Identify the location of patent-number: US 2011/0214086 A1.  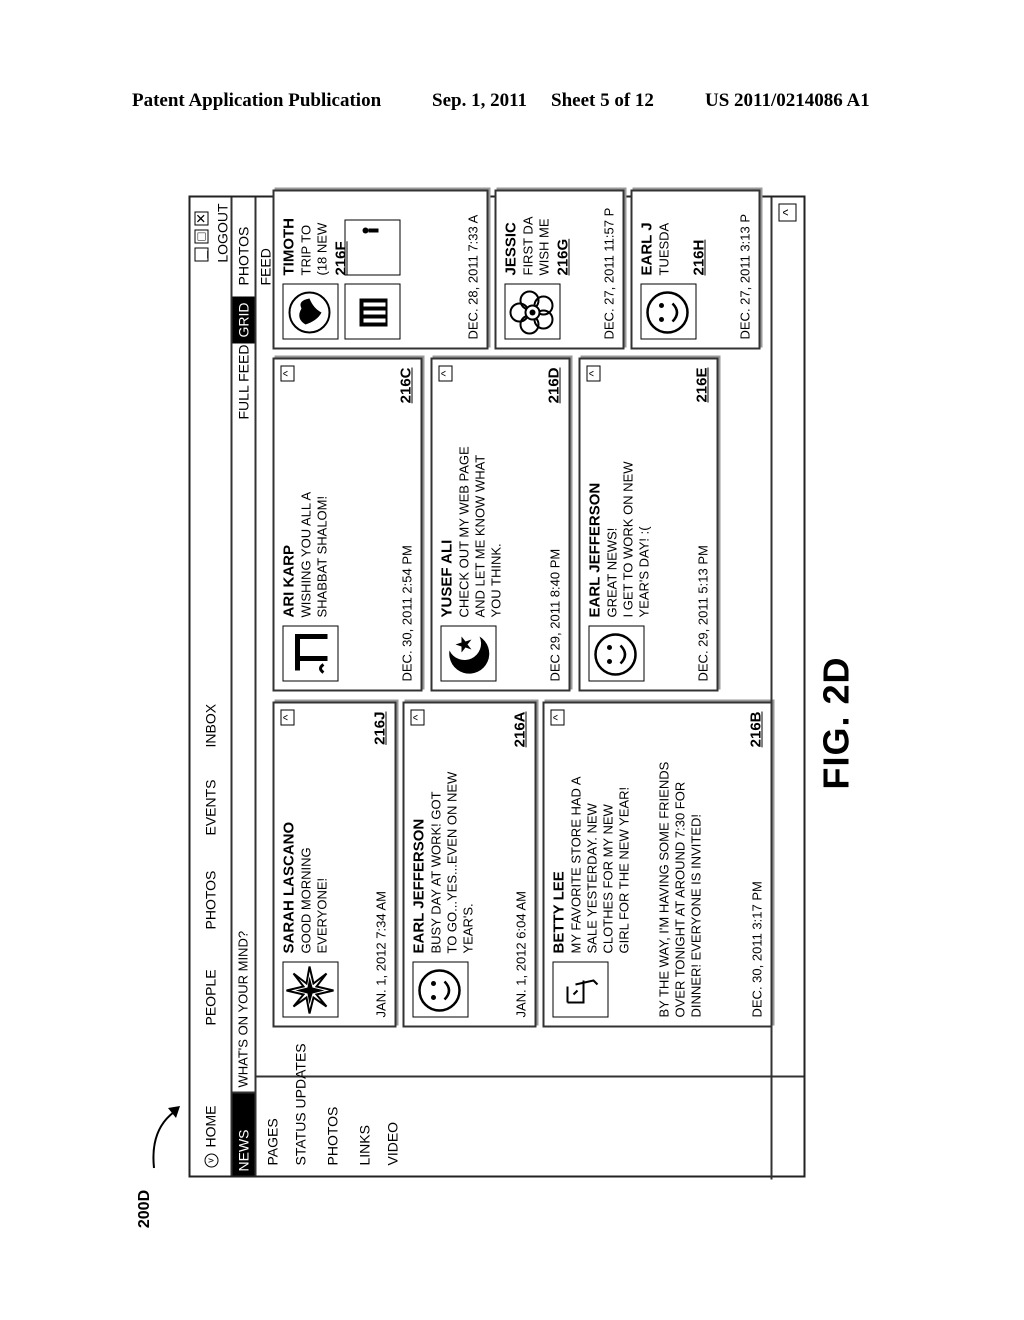
(787, 100).